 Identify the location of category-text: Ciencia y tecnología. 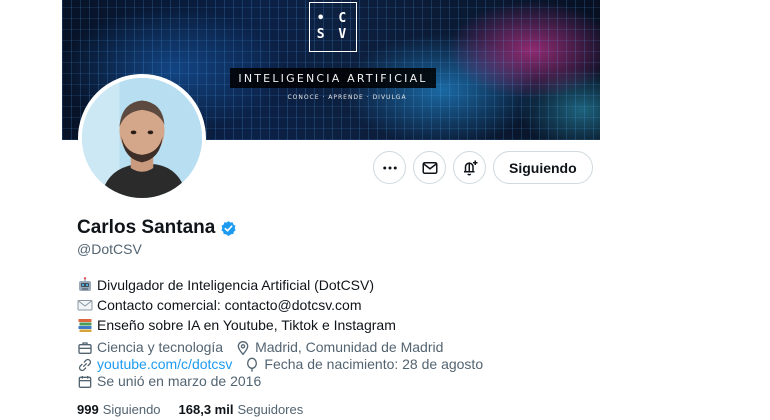
(160, 347).